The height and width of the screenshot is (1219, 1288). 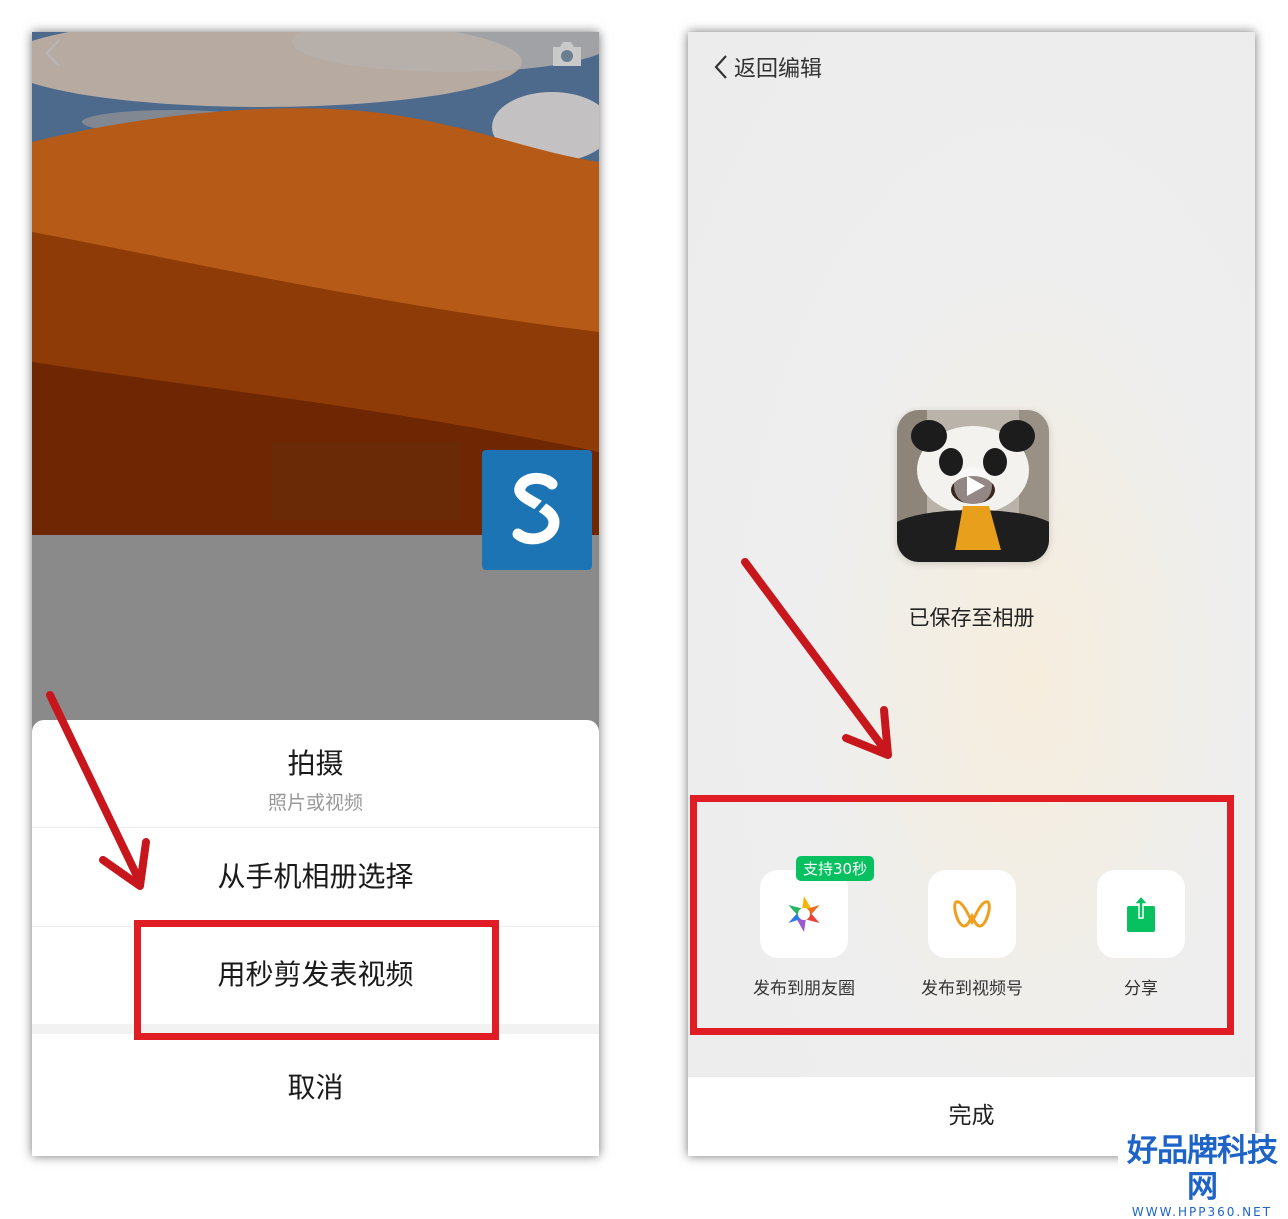 I want to click on highlight-box-miaojian, so click(x=316, y=980).